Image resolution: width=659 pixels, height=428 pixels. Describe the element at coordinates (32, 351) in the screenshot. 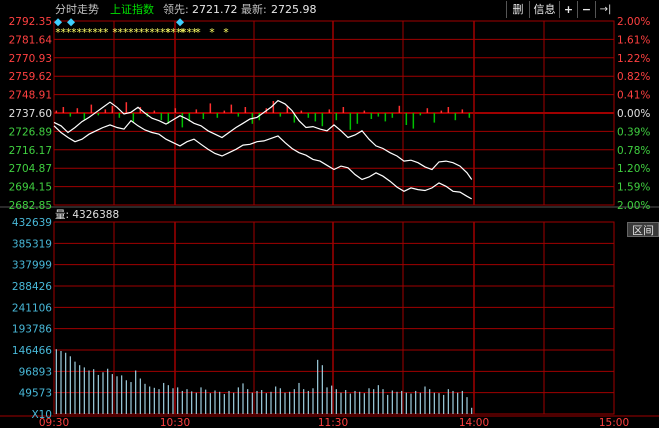

I see `volume-tick-label: 146466` at that location.